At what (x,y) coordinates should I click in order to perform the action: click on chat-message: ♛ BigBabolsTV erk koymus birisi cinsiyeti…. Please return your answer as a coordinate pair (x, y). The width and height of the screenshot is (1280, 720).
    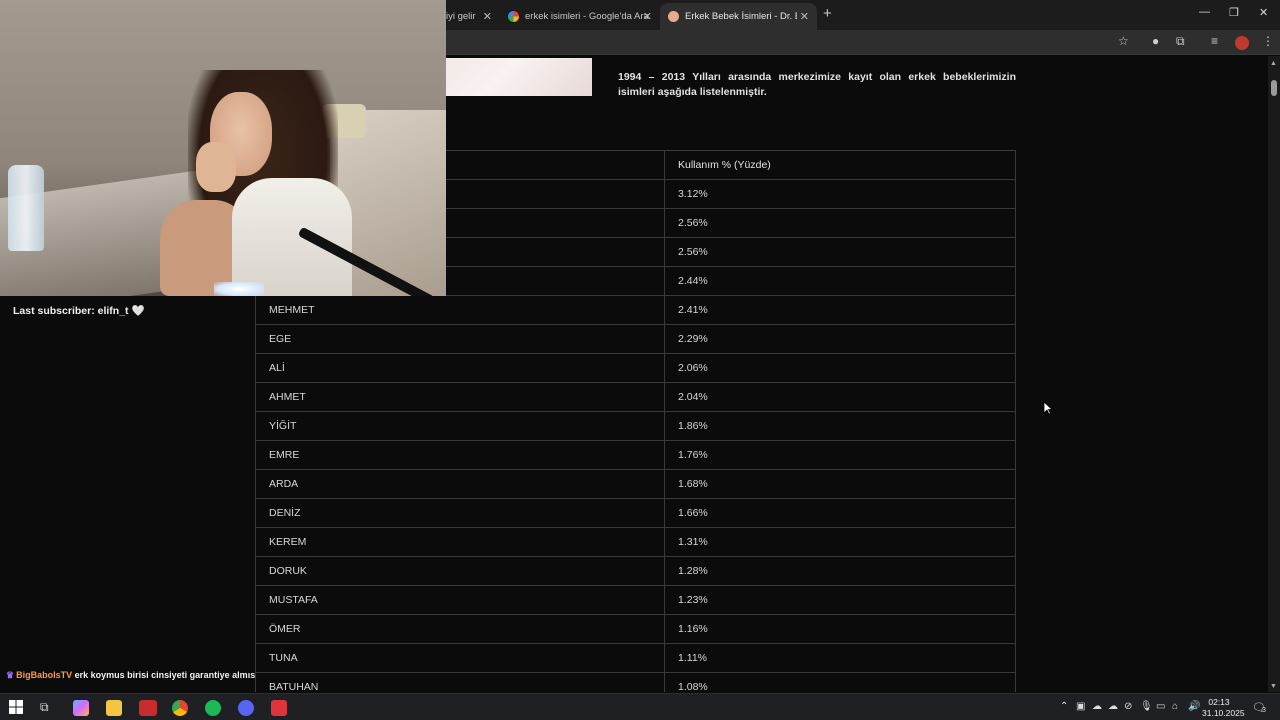
    Looking at the image, I should click on (130, 675).